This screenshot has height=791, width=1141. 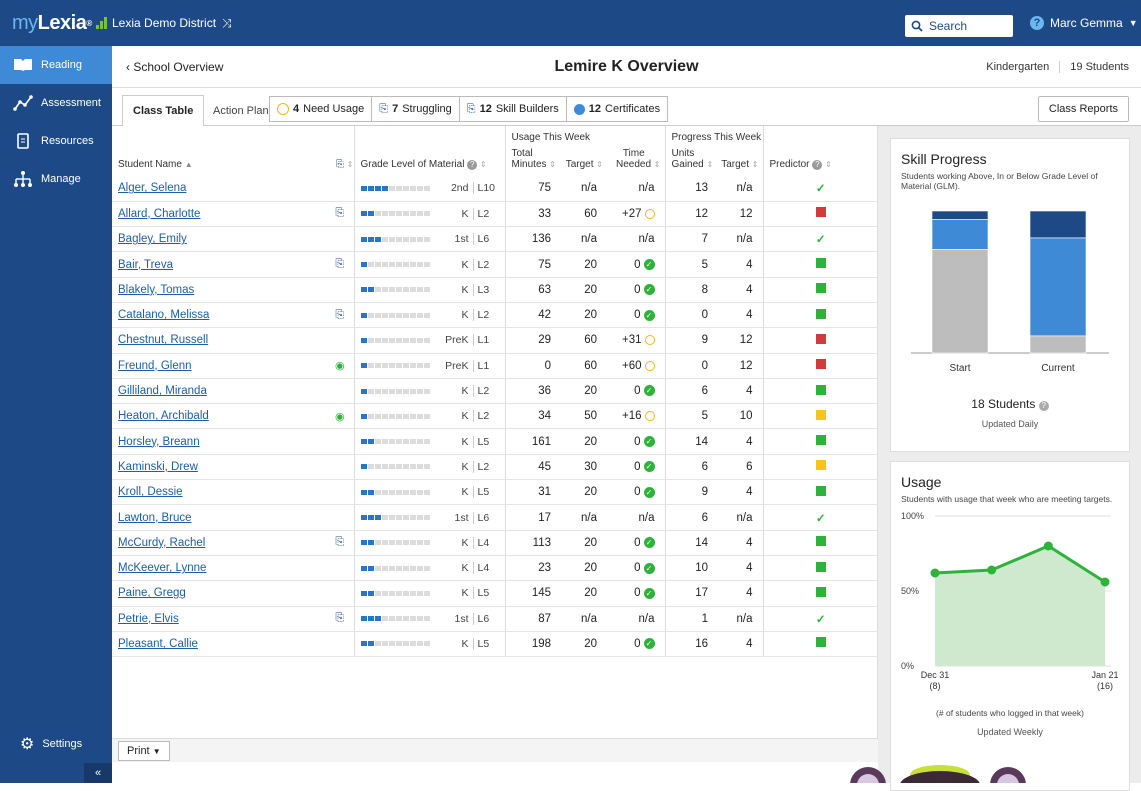 I want to click on table-row: Kroll, Dessie K L5 31 20 0 ✓ 9 4, so click(x=495, y=492).